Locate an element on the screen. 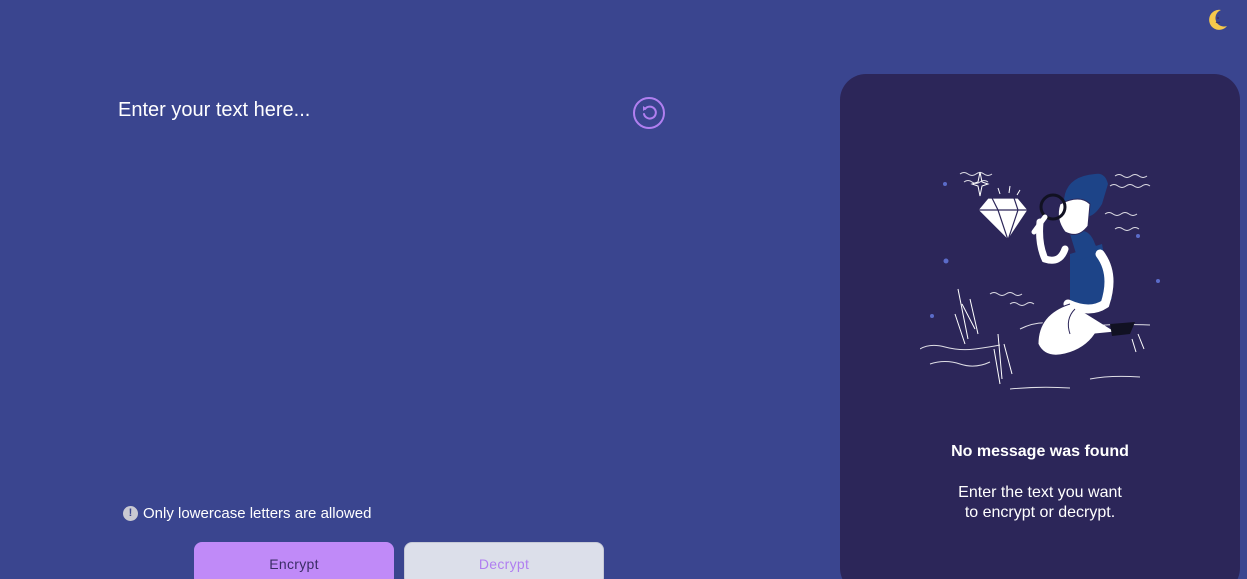 The image size is (1247, 579). moon-icon is located at coordinates (1218, 19).